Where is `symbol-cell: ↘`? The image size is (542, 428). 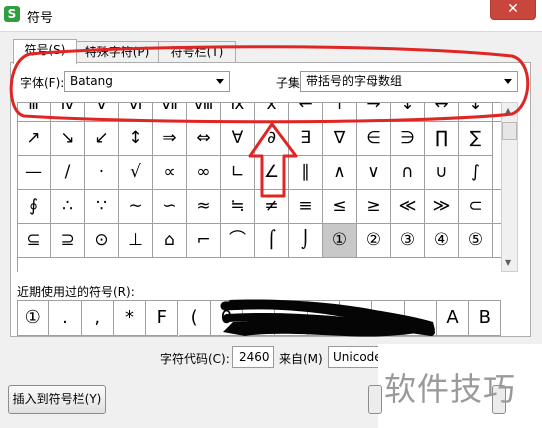
symbol-cell: ↘ is located at coordinates (68, 139).